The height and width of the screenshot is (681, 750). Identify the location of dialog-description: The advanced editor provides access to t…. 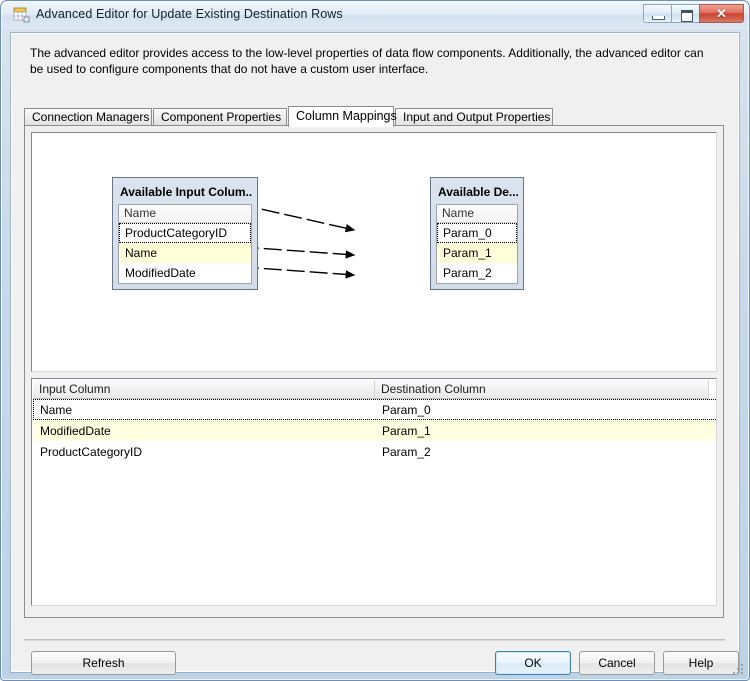
(367, 61).